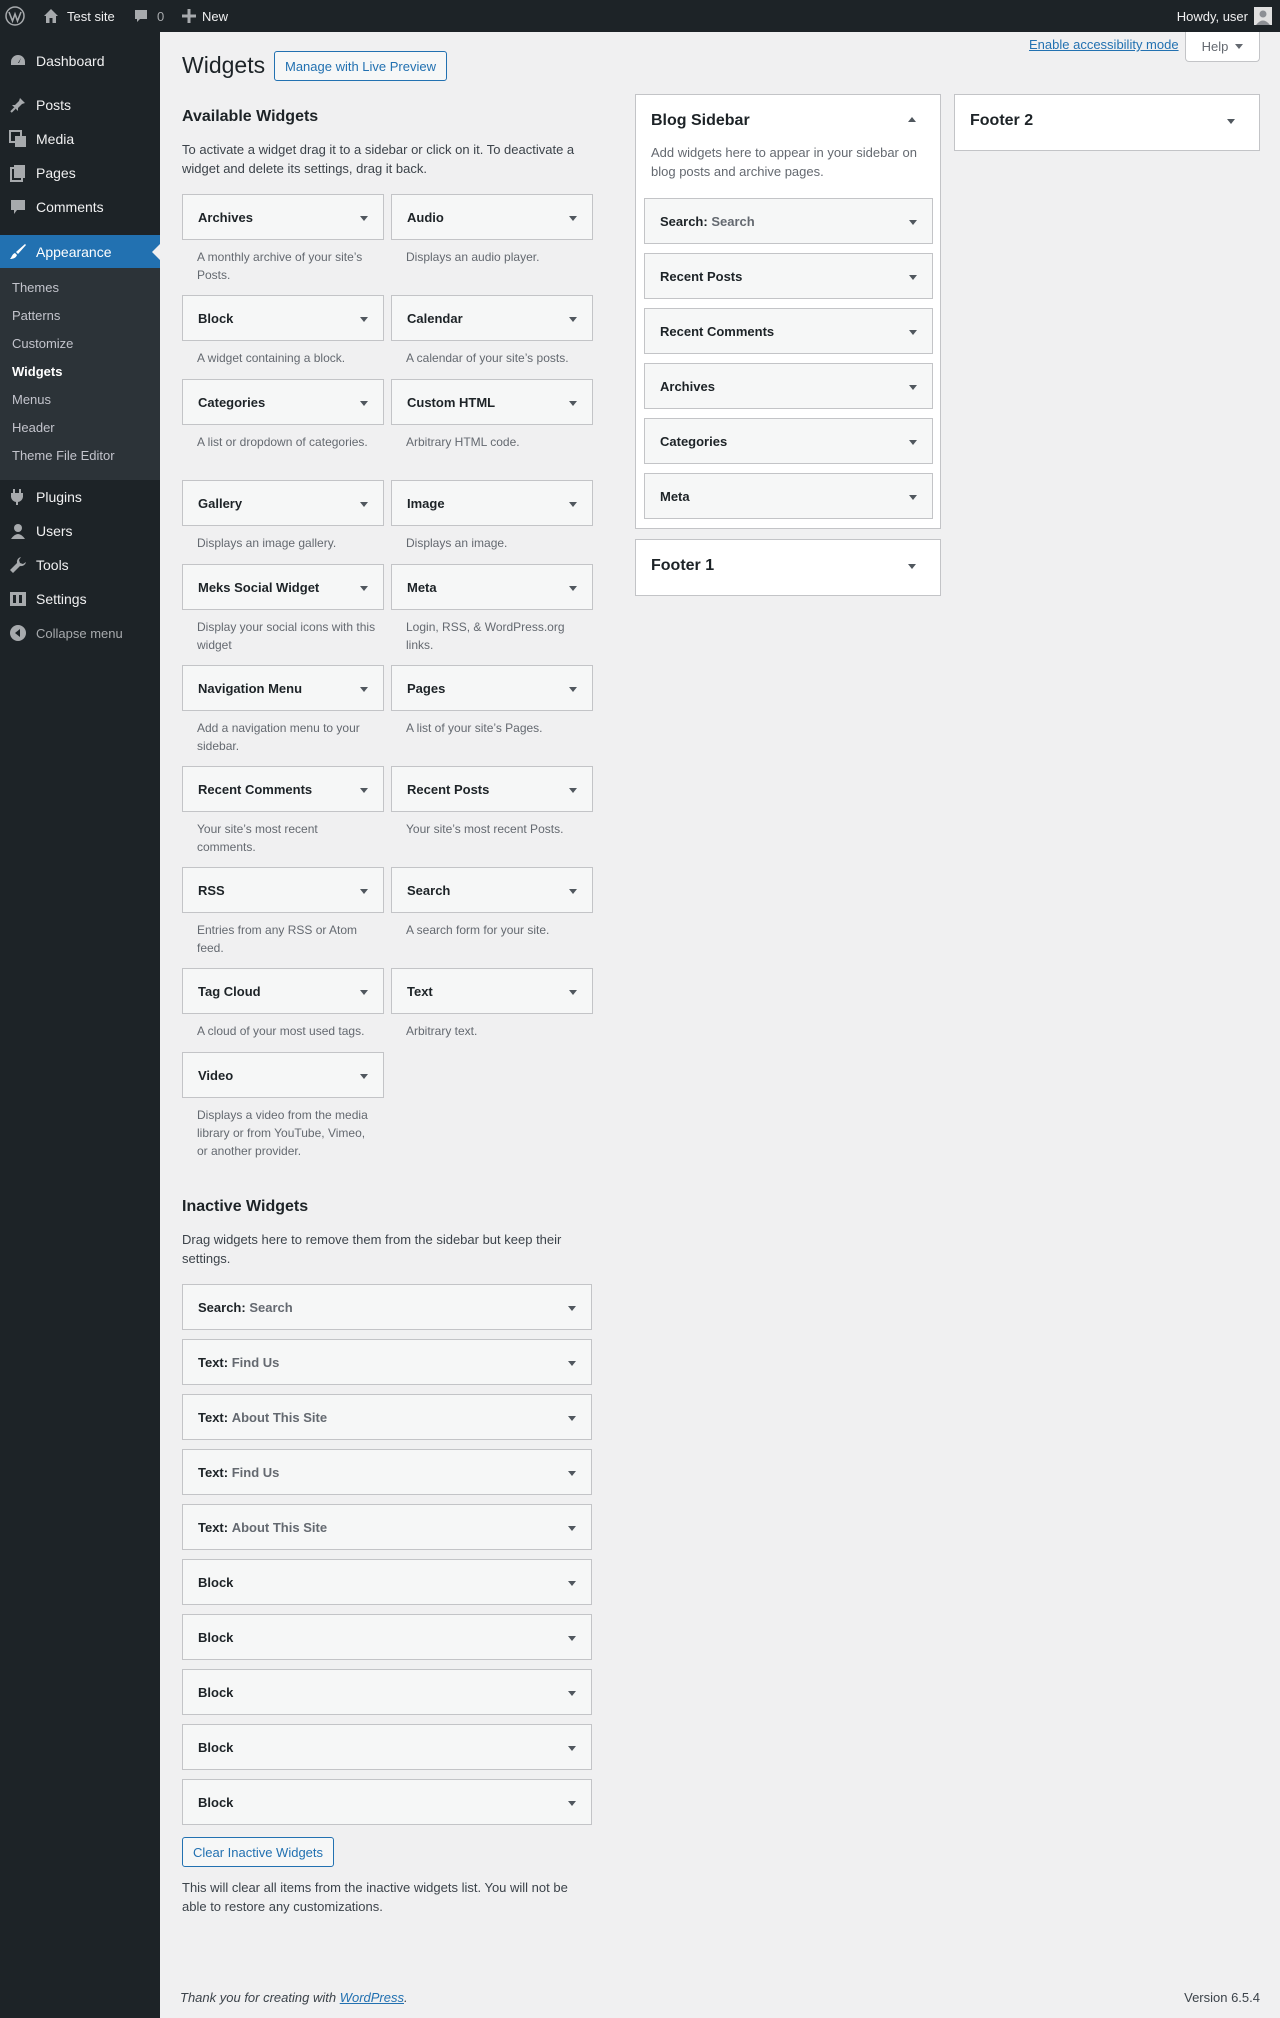  I want to click on widget-item: Custom HTML, so click(492, 402).